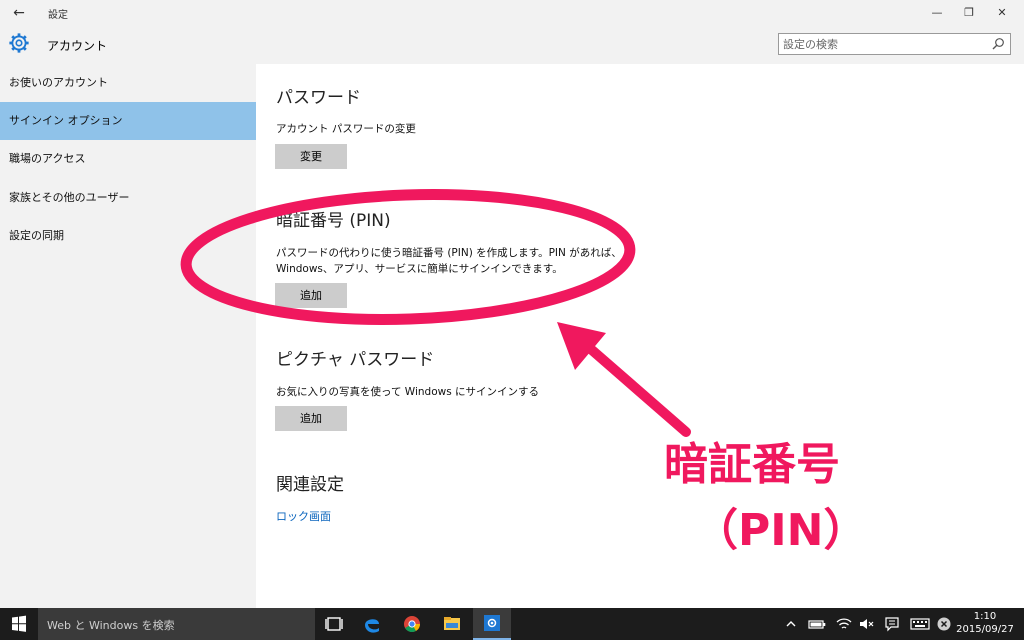  I want to click on clock-date: 2015/09/27, so click(985, 629).